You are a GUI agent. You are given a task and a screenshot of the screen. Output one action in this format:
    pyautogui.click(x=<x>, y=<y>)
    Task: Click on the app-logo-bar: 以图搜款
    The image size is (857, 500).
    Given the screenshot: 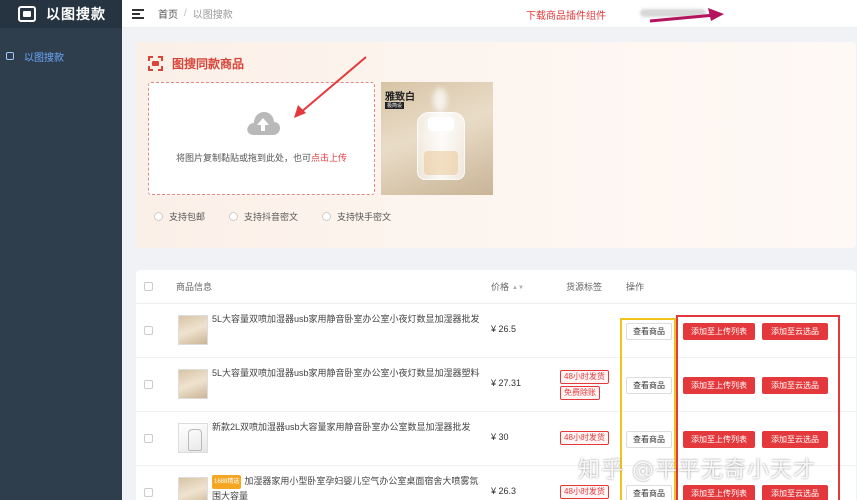 What is the action you would take?
    pyautogui.click(x=61, y=14)
    